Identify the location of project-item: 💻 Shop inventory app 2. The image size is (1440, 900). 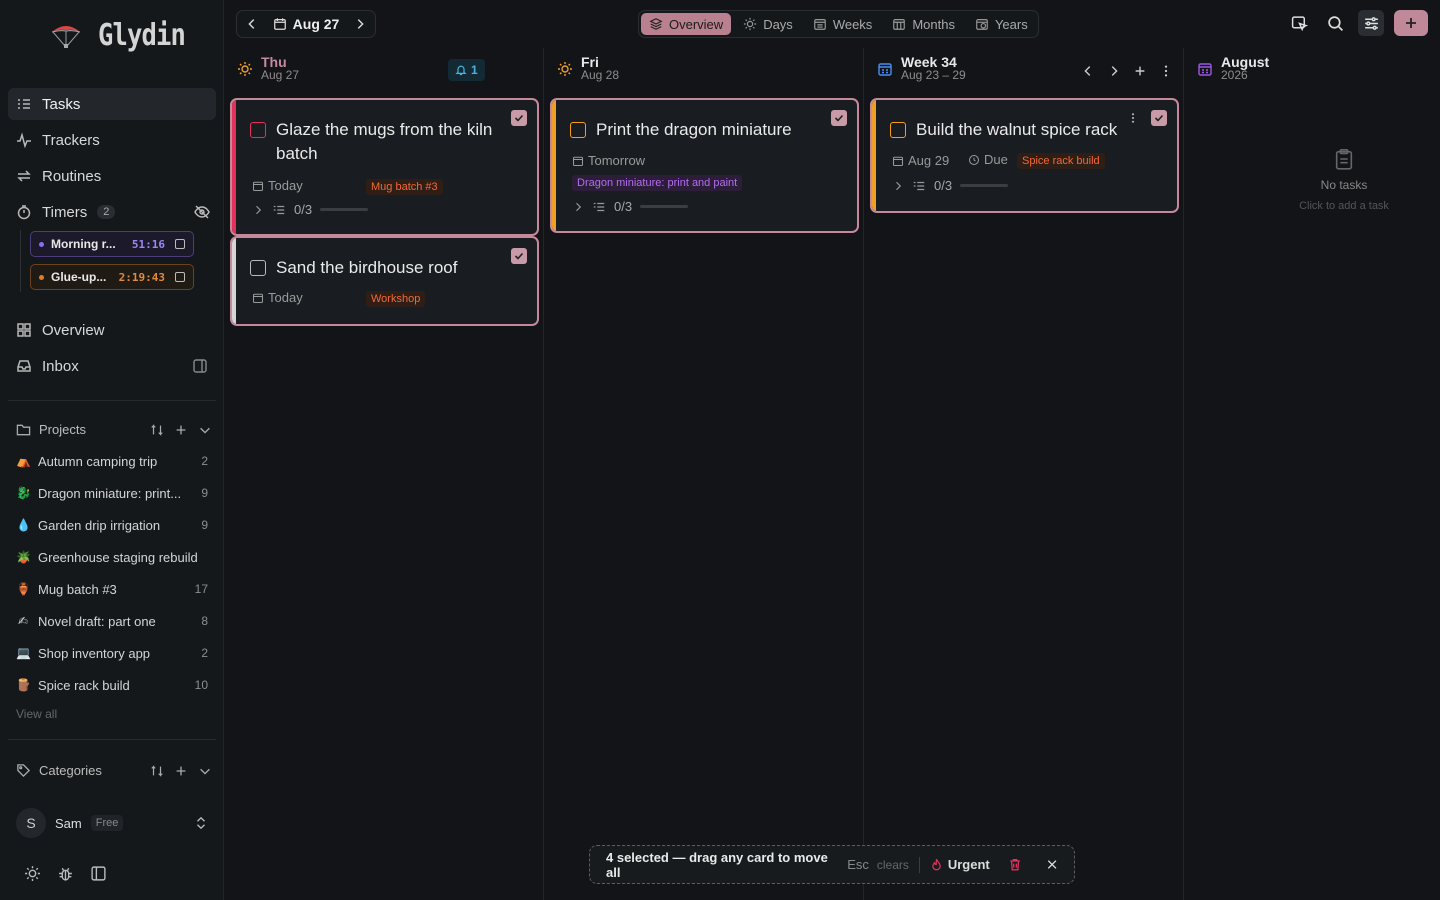
(112, 653).